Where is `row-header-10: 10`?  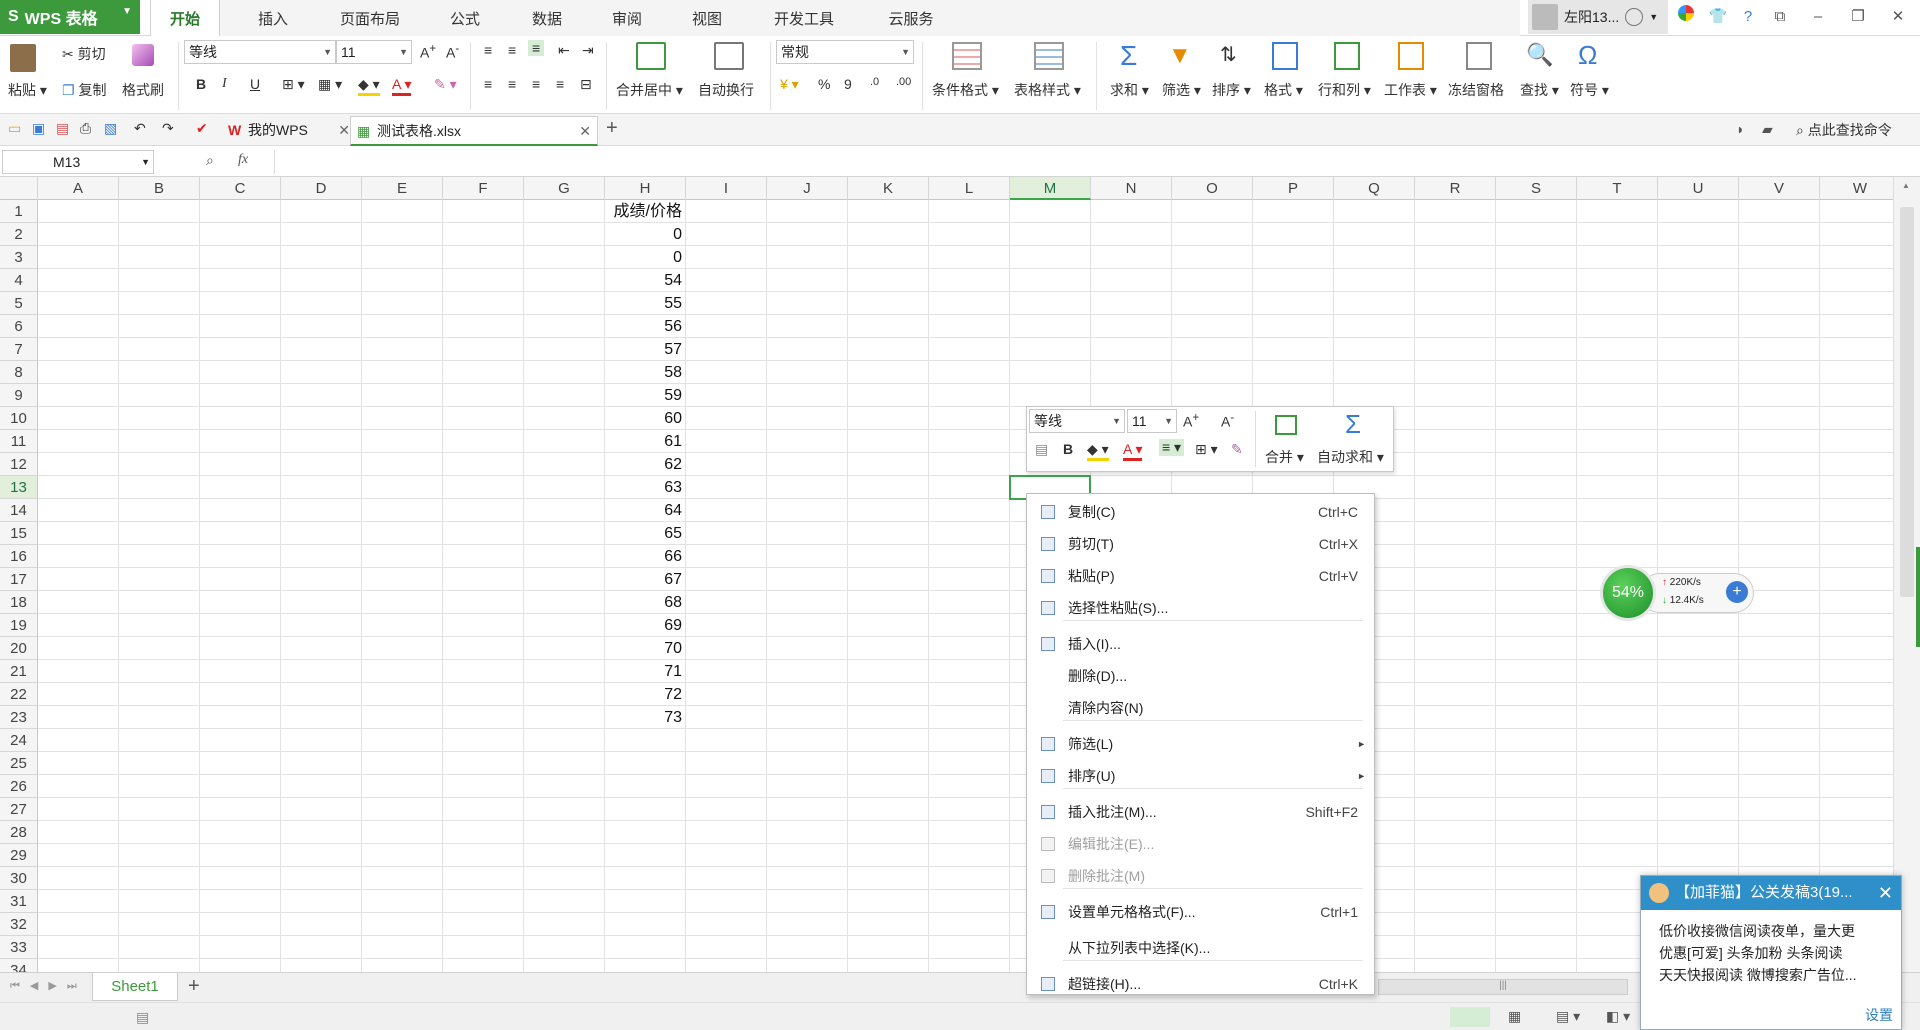
row-header-10: 10 is located at coordinates (19, 418).